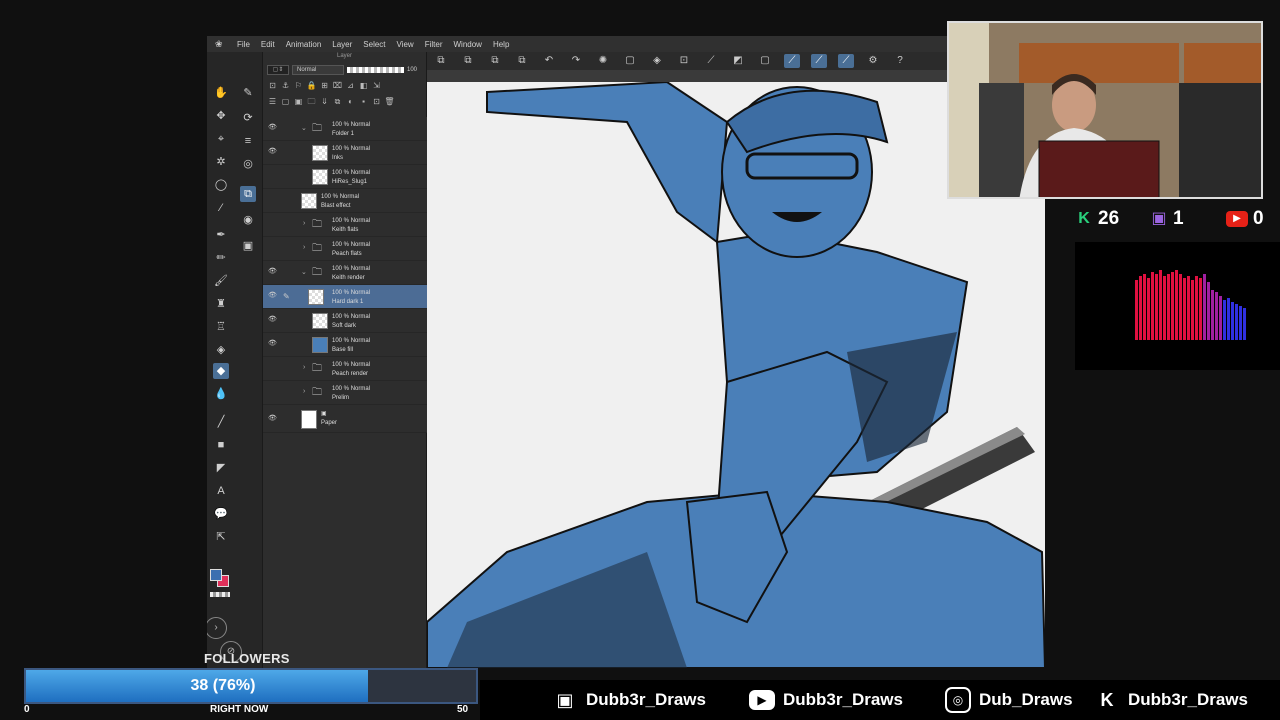 This screenshot has height=720, width=1280. I want to click on layer-row: 👁 100 % Normal Base fill, so click(345, 345).